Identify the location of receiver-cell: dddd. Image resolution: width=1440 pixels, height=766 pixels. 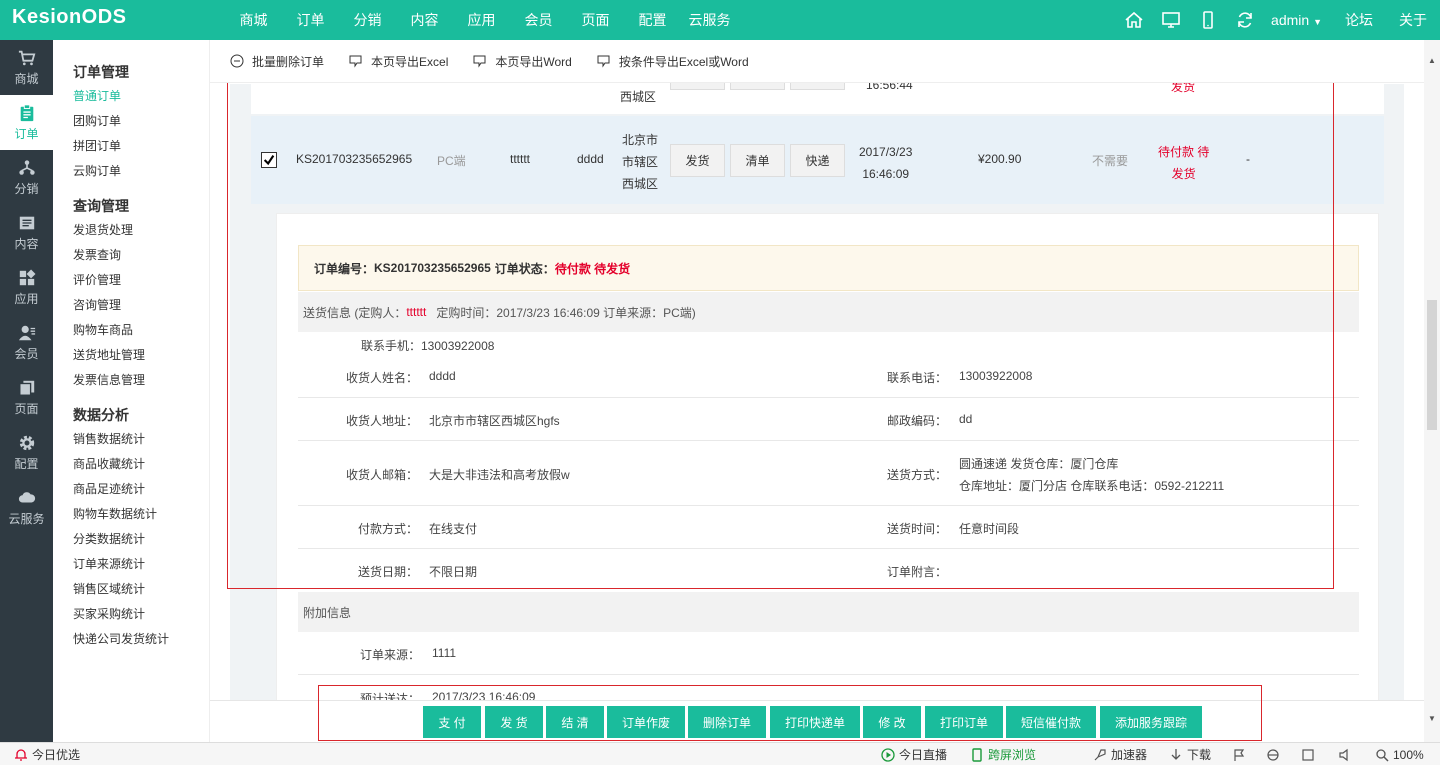
(590, 159).